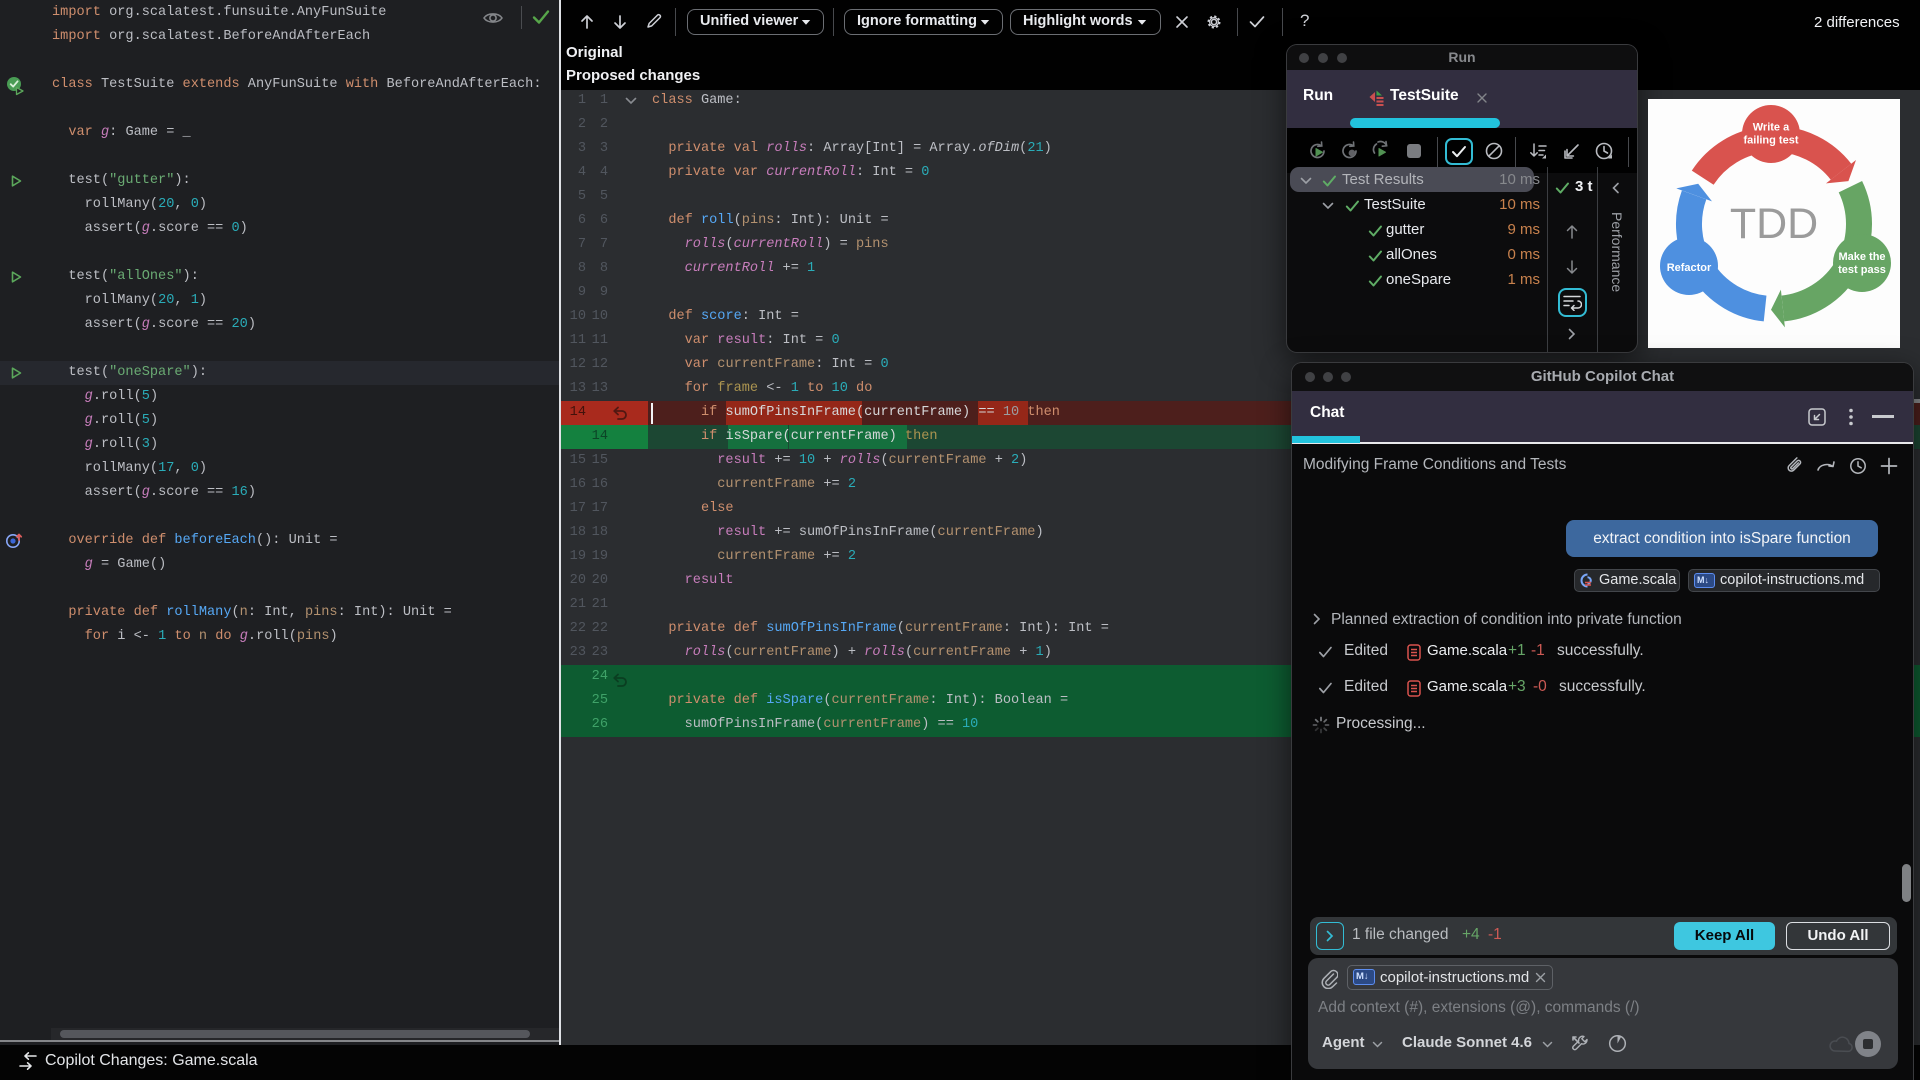 Image resolution: width=1920 pixels, height=1080 pixels. I want to click on svg-text: Write a, so click(1771, 128).